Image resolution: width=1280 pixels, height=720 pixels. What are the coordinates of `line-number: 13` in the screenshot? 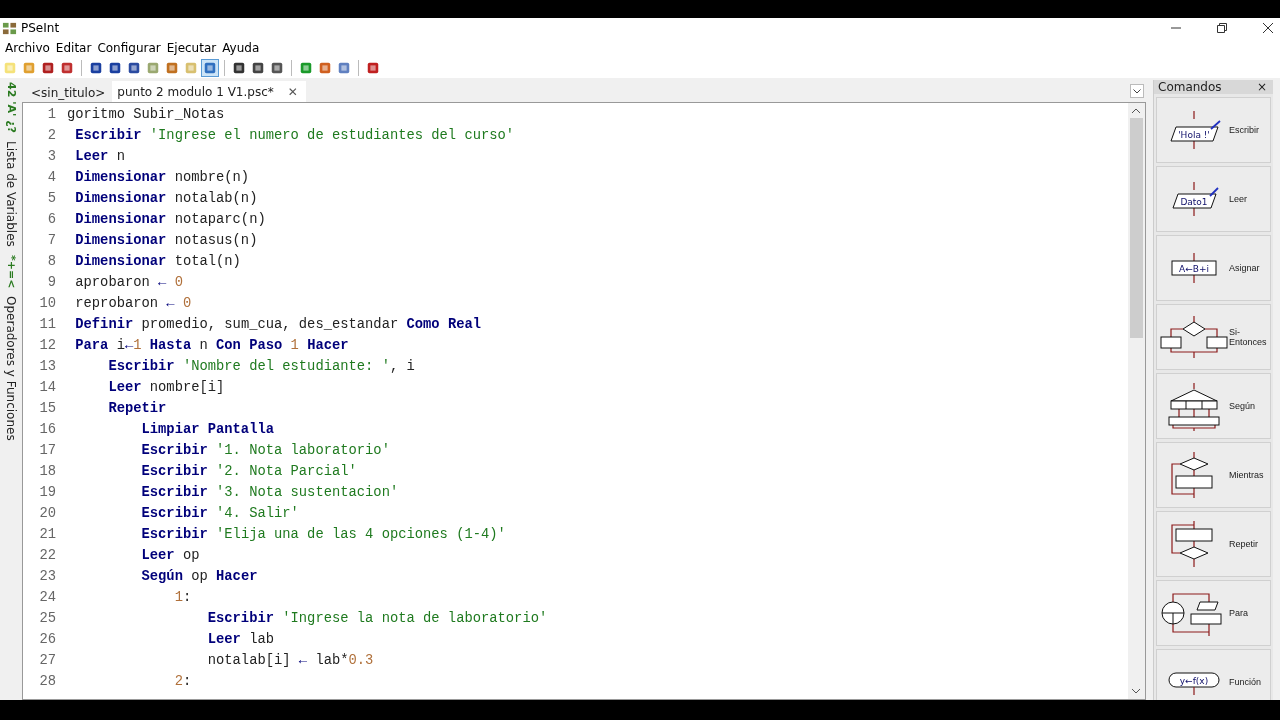 It's located at (47, 366).